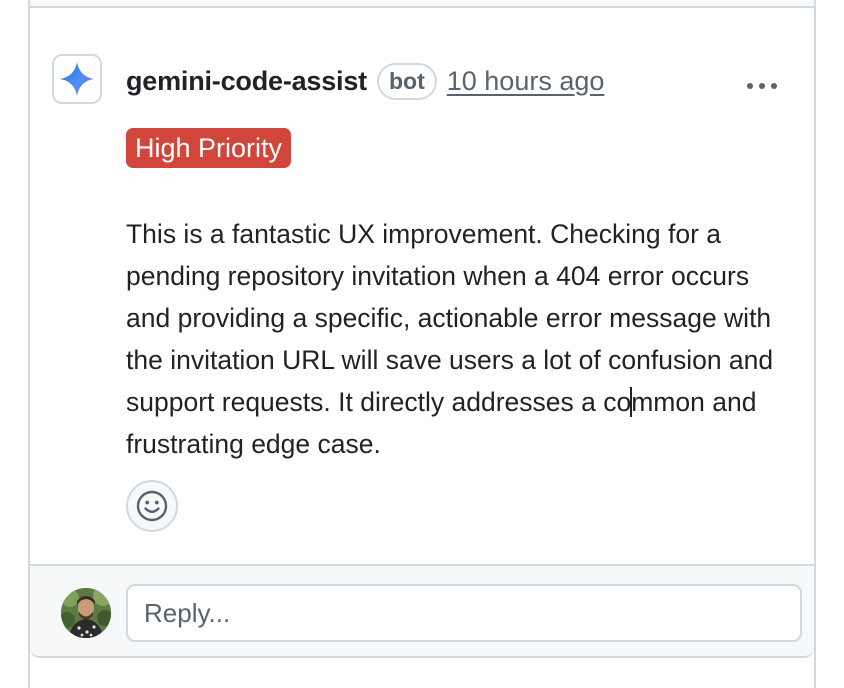 This screenshot has height=688, width=844. I want to click on user-avatar, so click(86, 613).